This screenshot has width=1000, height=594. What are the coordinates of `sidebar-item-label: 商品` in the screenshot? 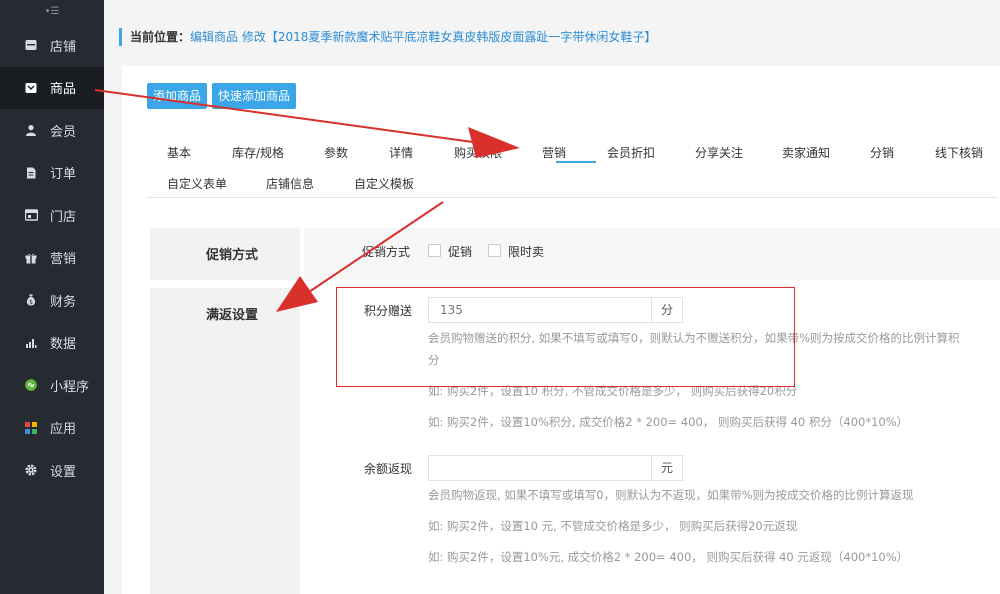 It's located at (63, 90).